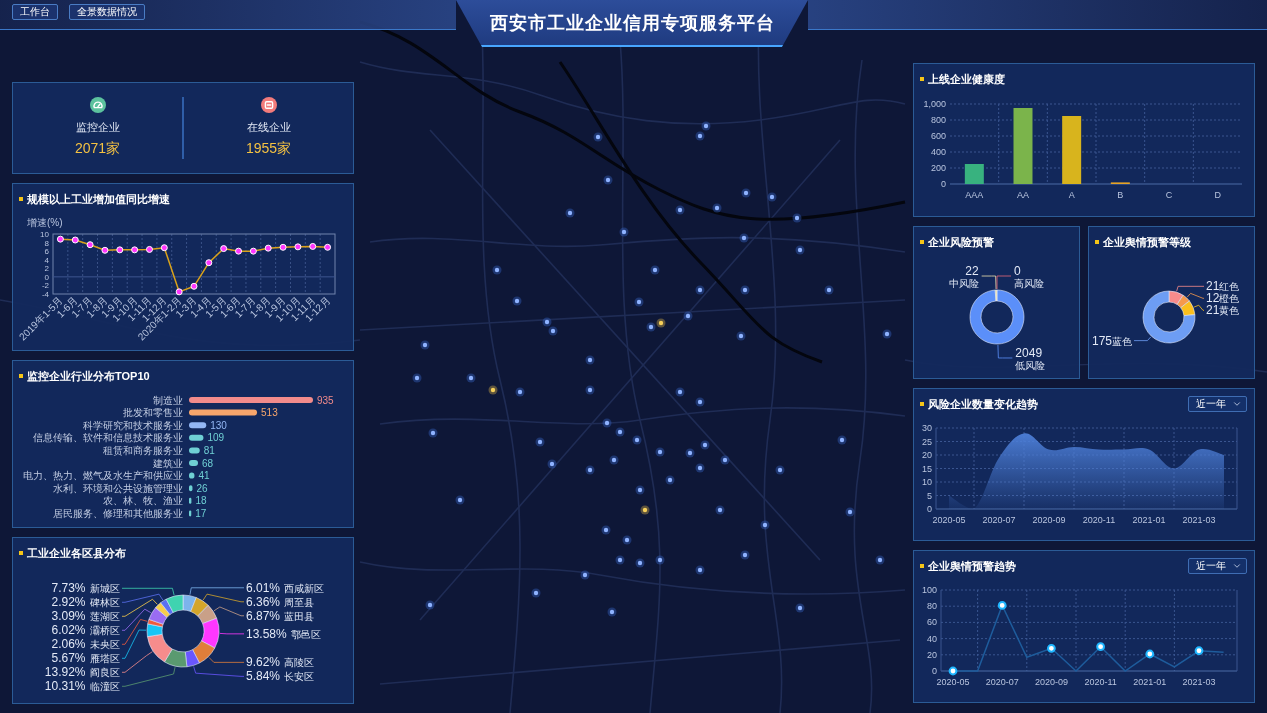 This screenshot has width=1267, height=713. Describe the element at coordinates (966, 79) in the screenshot. I see `panel-title: 上线企业健康度` at that location.